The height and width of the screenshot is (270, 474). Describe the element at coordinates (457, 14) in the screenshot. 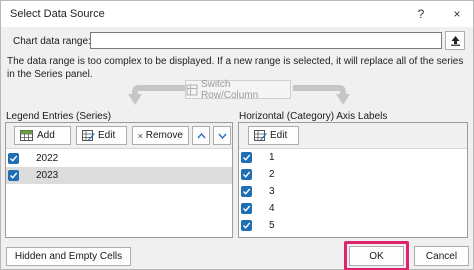

I see `close-button: ×` at that location.